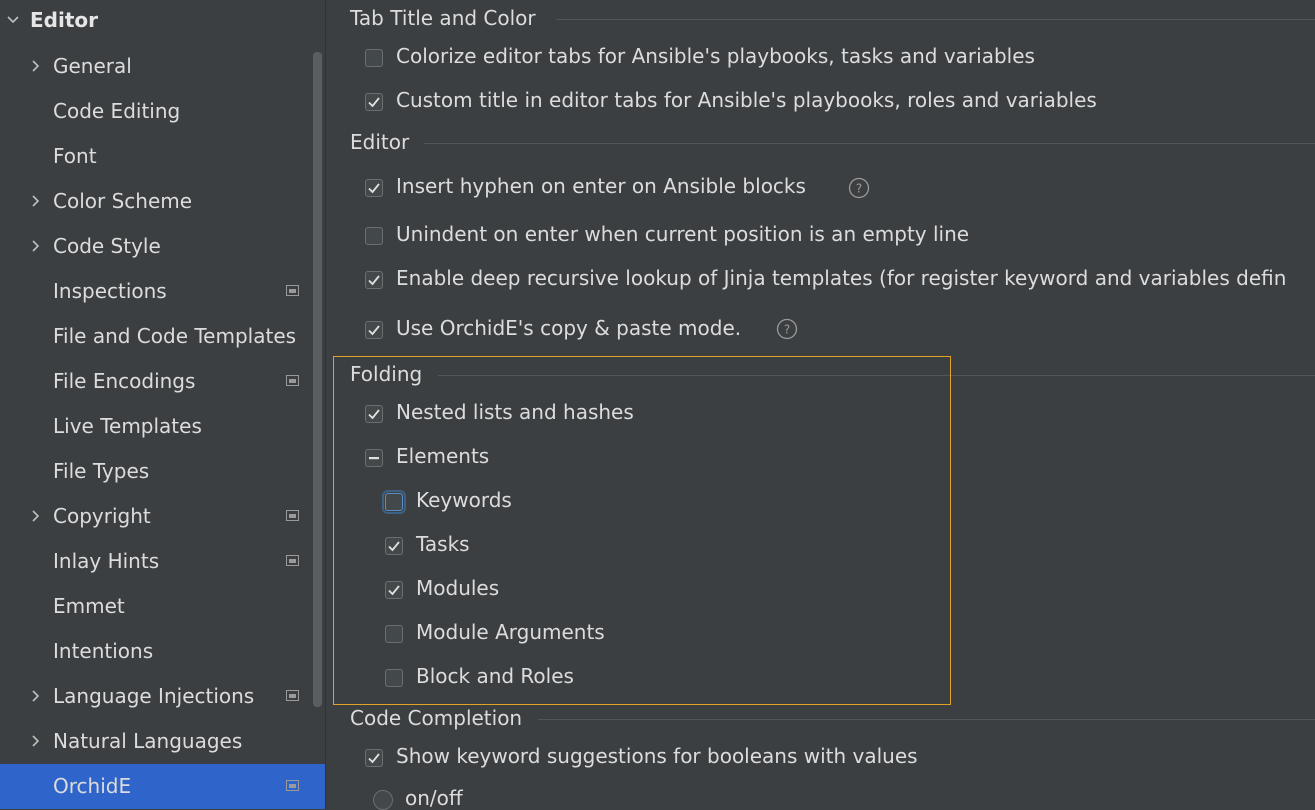 The image size is (1315, 810). What do you see at coordinates (162, 516) in the screenshot?
I see `sidebar-item-copyright: Copyright` at bounding box center [162, 516].